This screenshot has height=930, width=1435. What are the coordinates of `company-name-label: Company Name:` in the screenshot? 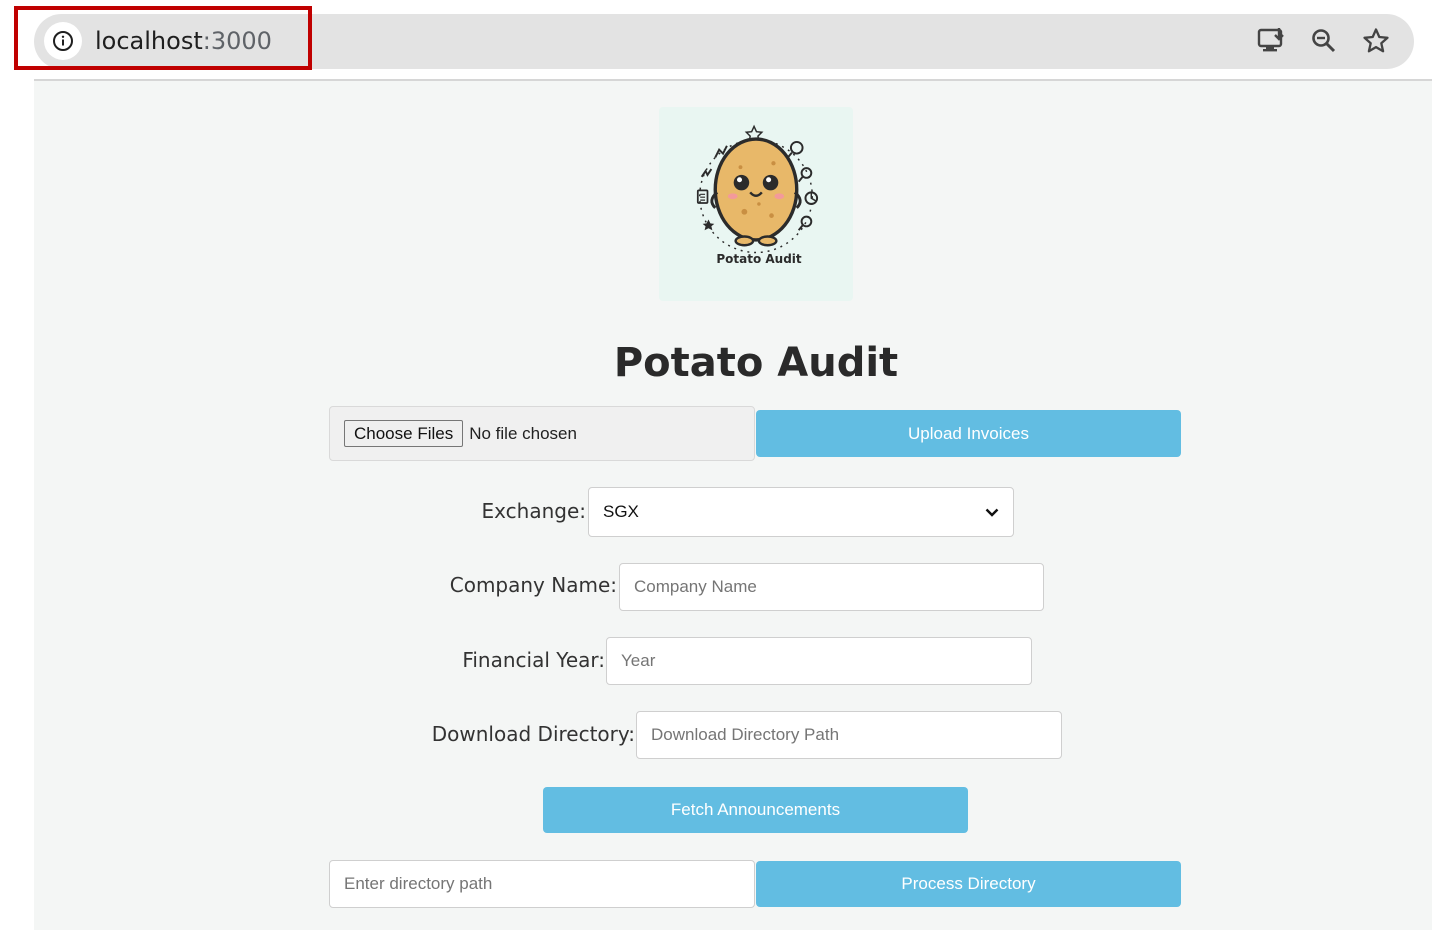 It's located at (533, 585).